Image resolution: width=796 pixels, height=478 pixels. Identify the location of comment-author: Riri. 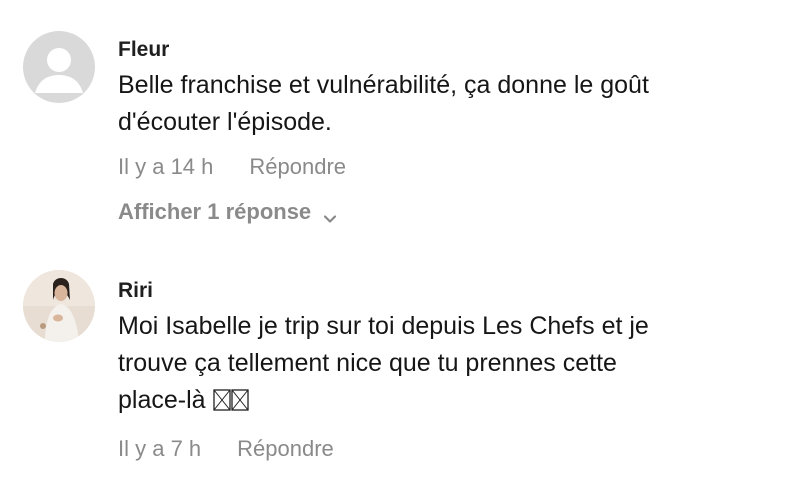
(447, 291).